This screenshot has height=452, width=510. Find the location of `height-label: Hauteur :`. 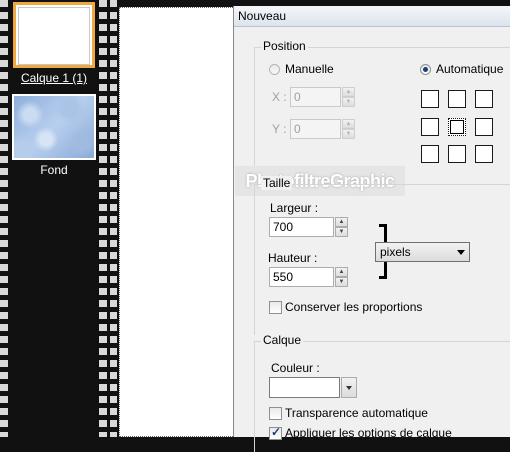

height-label: Hauteur : is located at coordinates (293, 258).